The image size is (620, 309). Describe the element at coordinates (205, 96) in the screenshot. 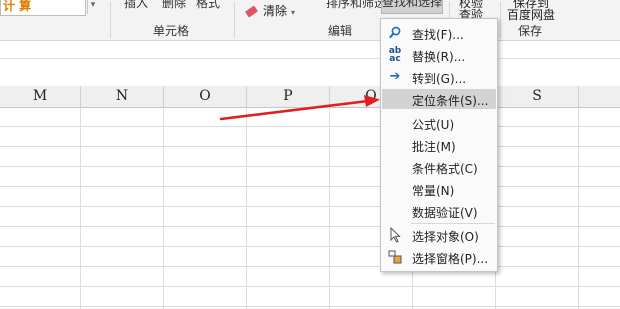

I see `column-header-o: O` at that location.